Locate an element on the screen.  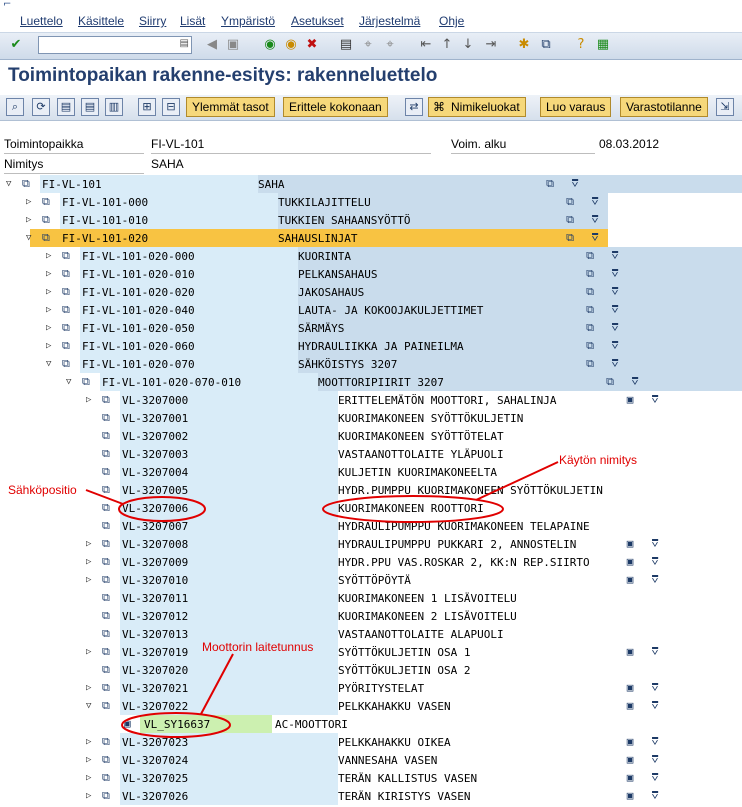
tree-row: ⧉ VL-3207011 KUORIMAKONEEN 1 LISÄVOITELU is located at coordinates (371, 598).